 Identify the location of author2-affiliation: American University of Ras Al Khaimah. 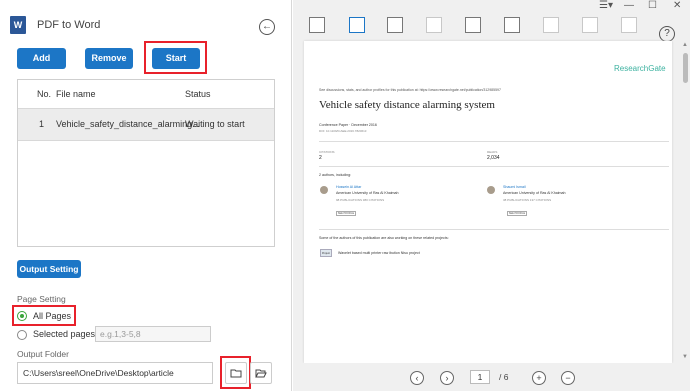
(534, 193).